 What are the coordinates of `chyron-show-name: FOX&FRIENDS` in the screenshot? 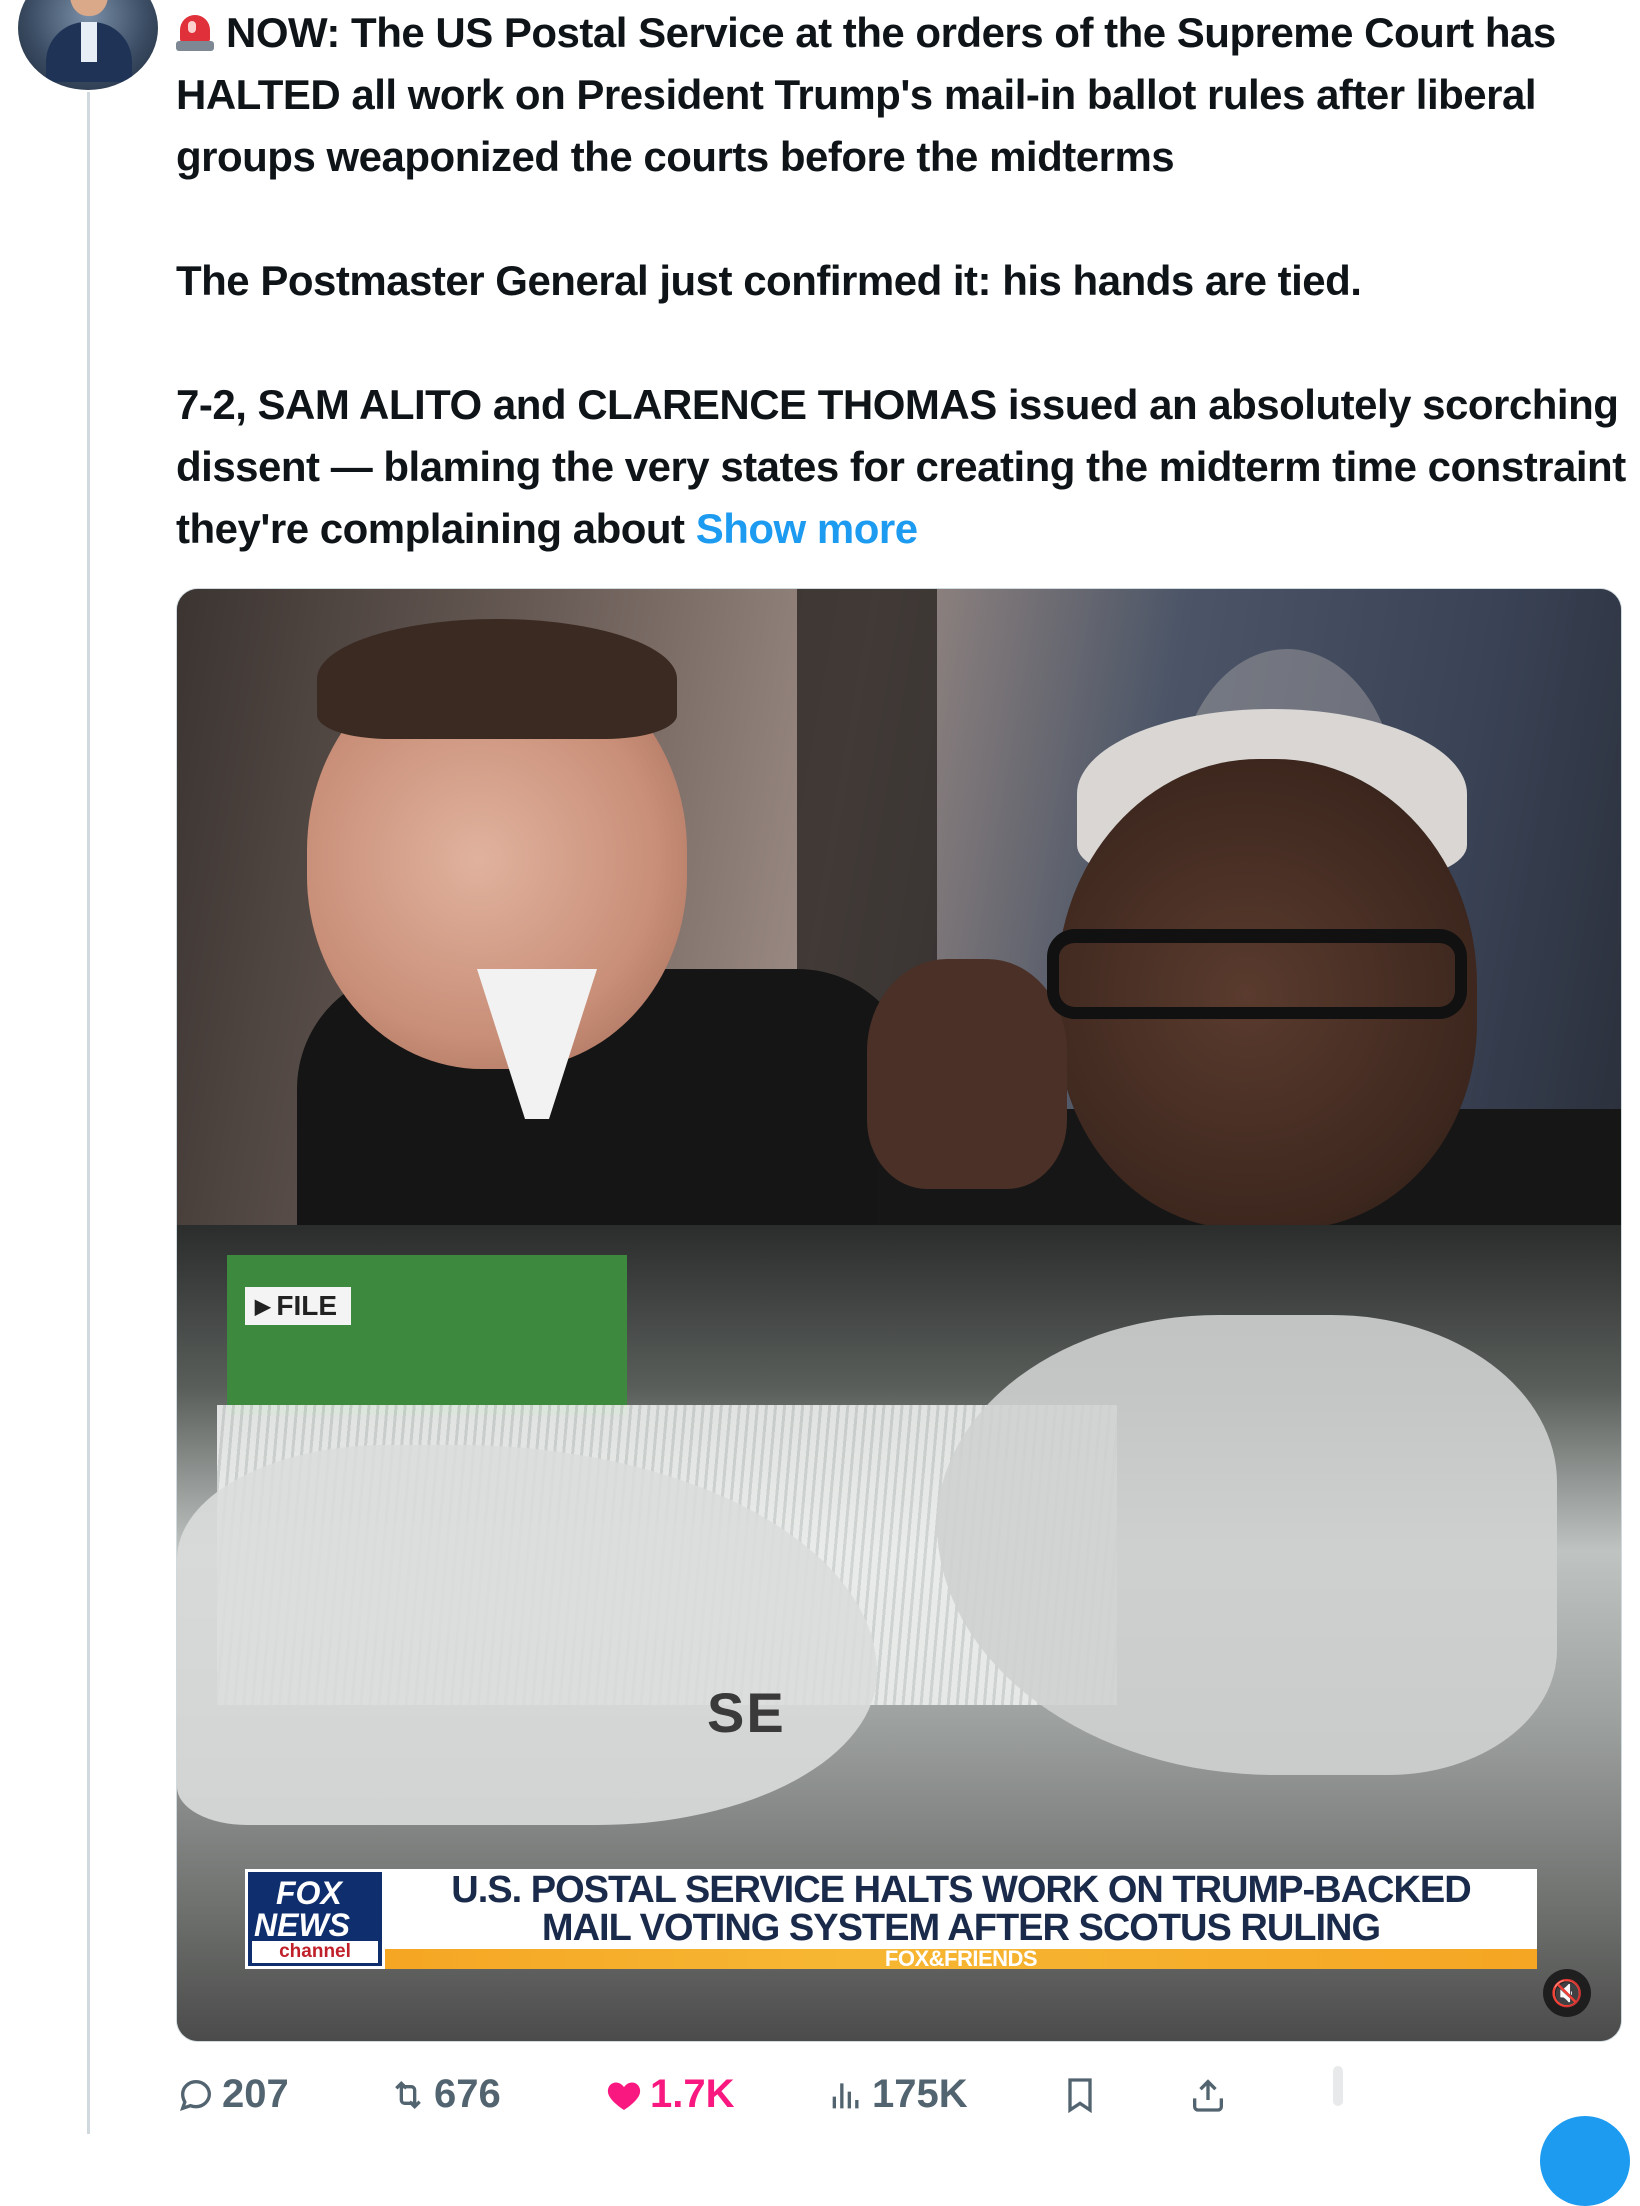 It's located at (961, 1958).